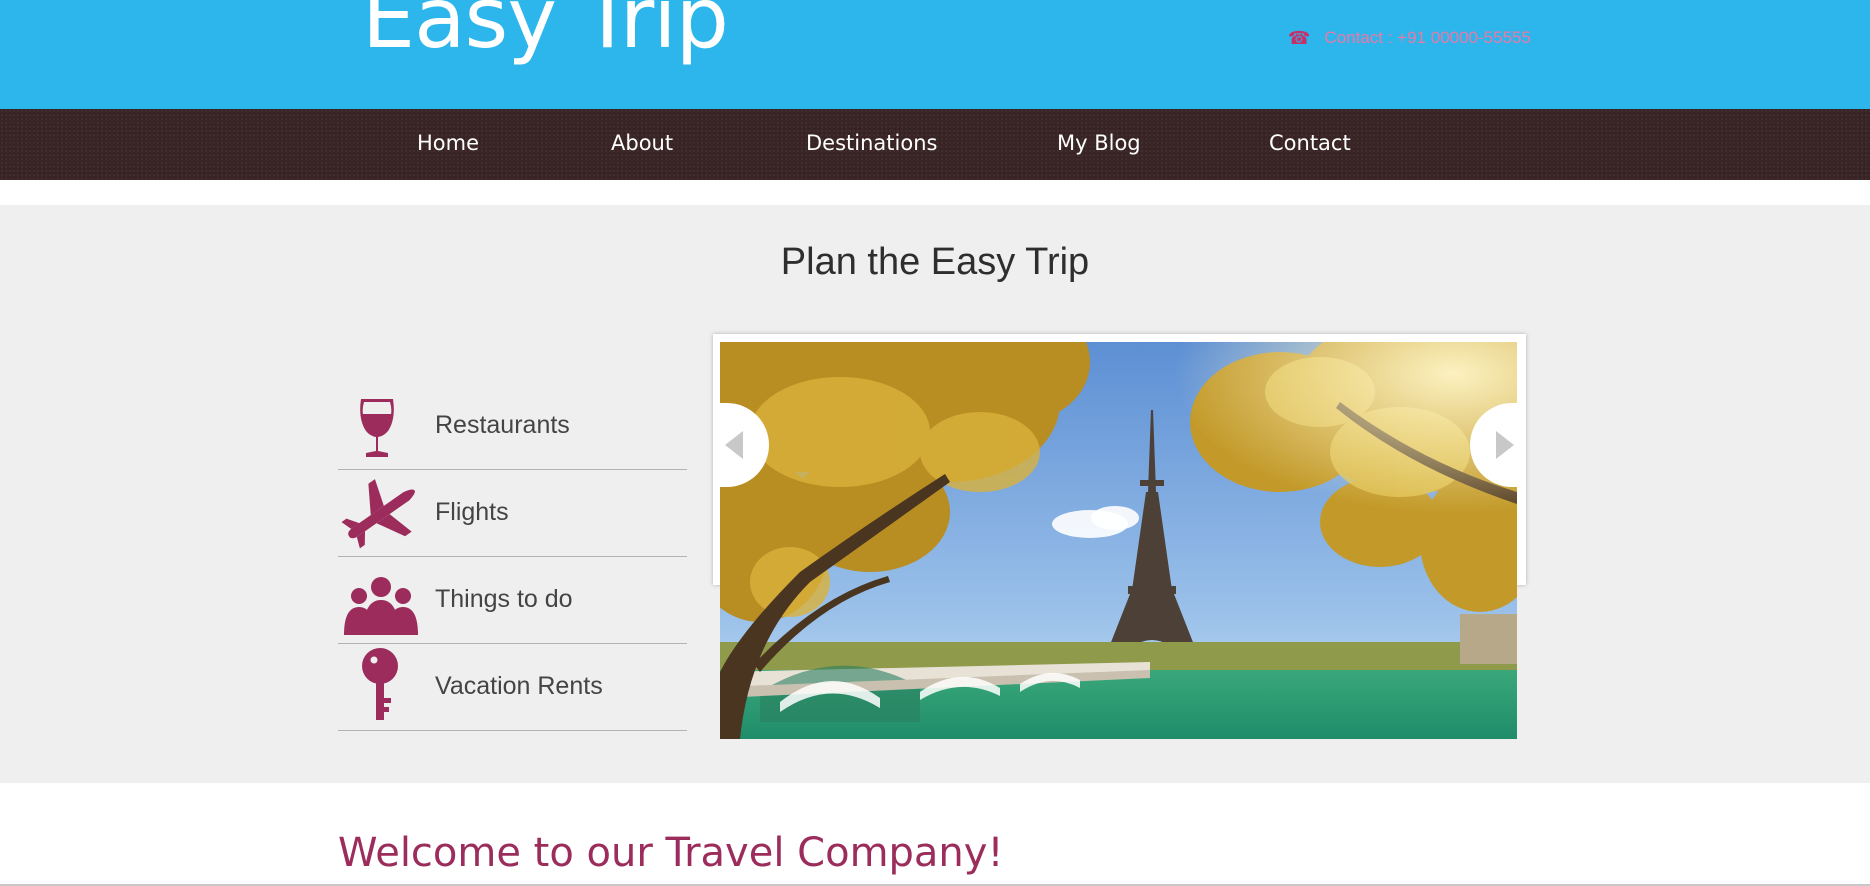 The width and height of the screenshot is (1870, 886). I want to click on menu-label-things-to-do: Things to do, so click(504, 599).